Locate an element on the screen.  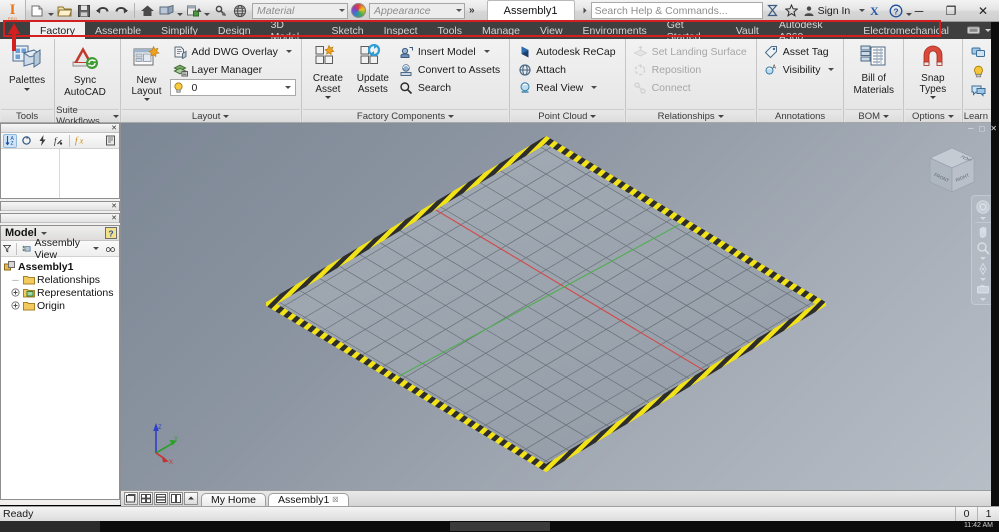
layer-caret-icon is located at coordinates (287, 87).